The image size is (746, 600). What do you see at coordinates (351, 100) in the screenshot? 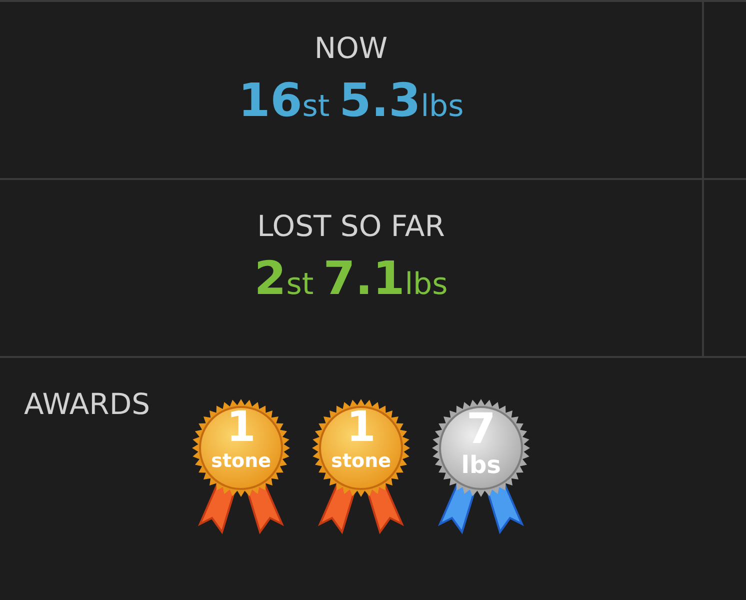
I see `weight-value: 16st 5.3lbs` at bounding box center [351, 100].